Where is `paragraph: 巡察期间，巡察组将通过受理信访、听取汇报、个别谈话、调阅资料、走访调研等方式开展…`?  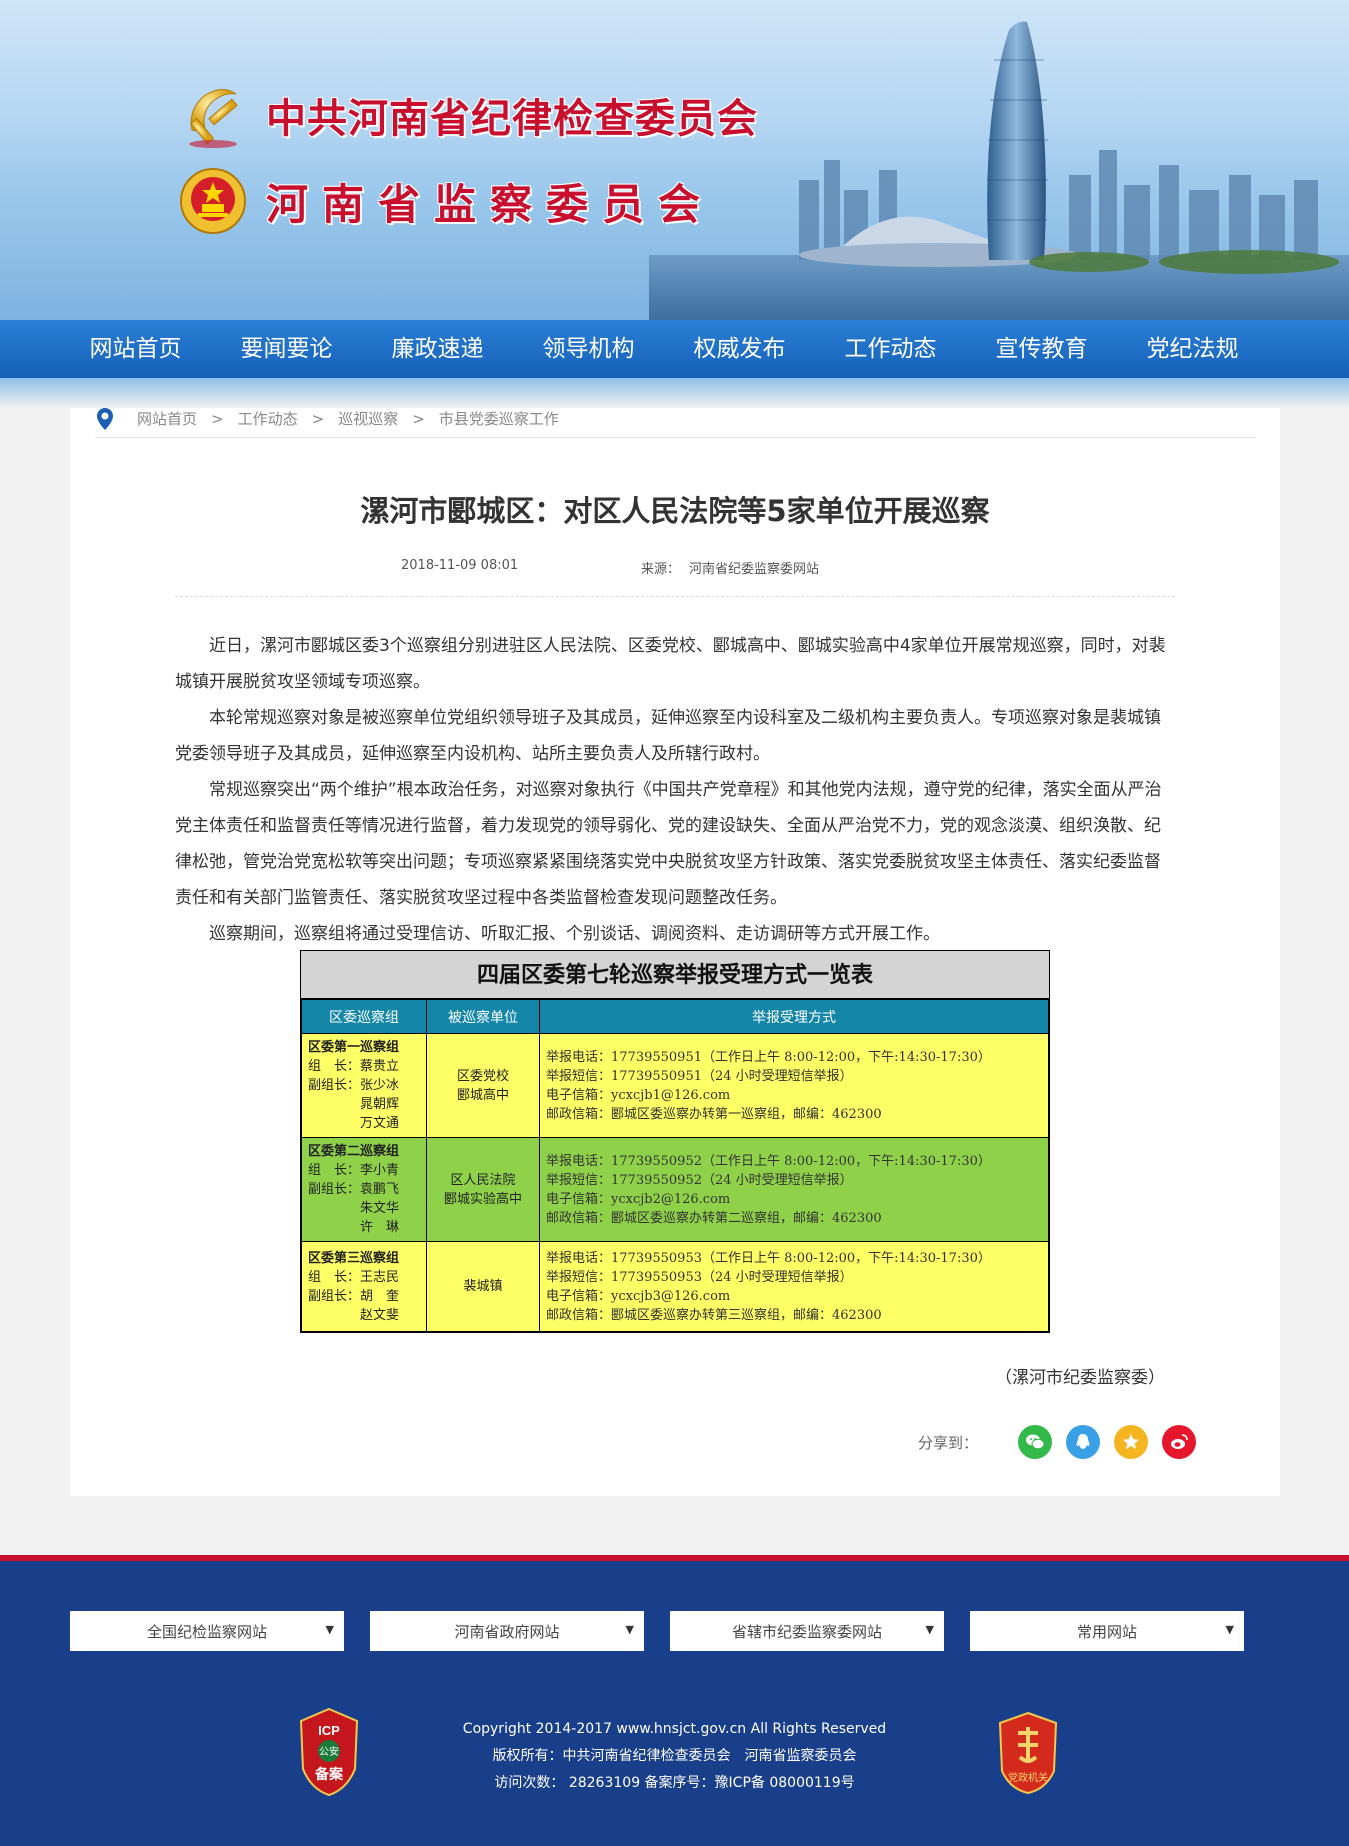
paragraph: 巡察期间，巡察组将通过受理信访、听取汇报、个别谈话、调阅资料、走访调研等方式开展… is located at coordinates (574, 934).